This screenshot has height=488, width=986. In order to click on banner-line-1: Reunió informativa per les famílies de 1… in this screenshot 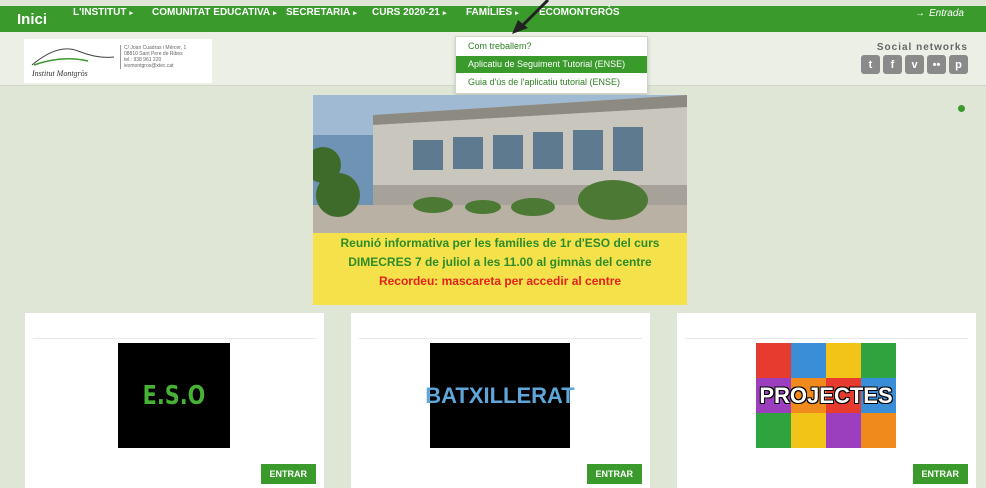, I will do `click(500, 243)`.